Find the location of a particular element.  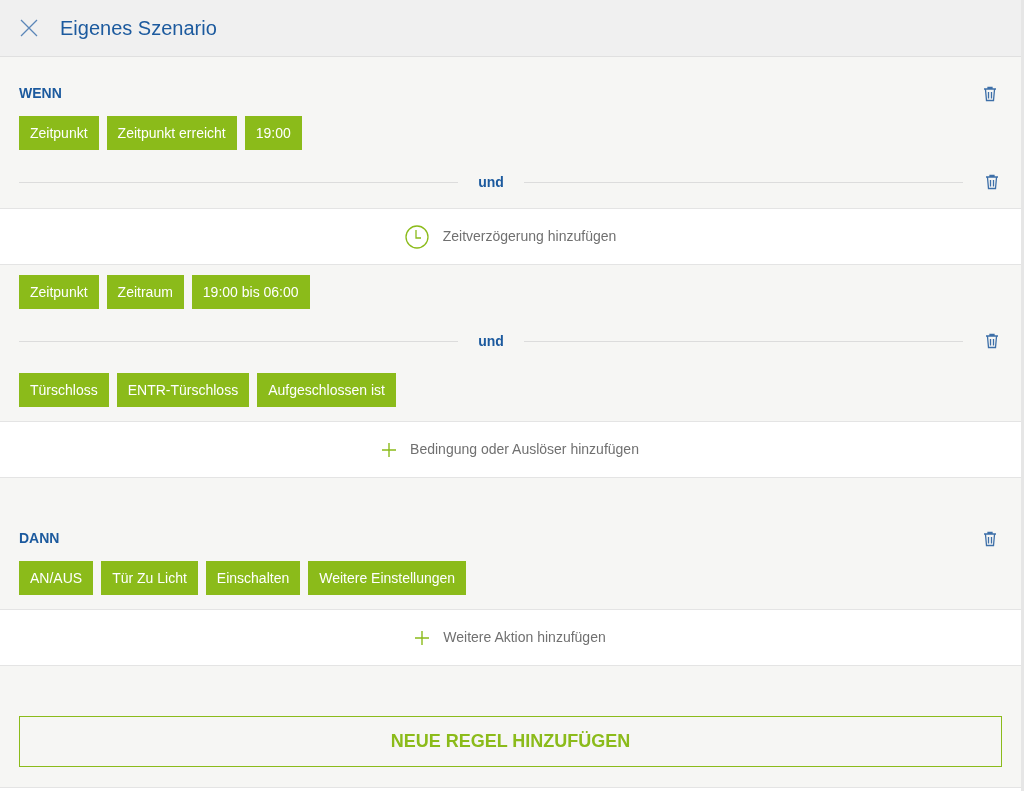

condition-chip: Zeitraum is located at coordinates (145, 292).